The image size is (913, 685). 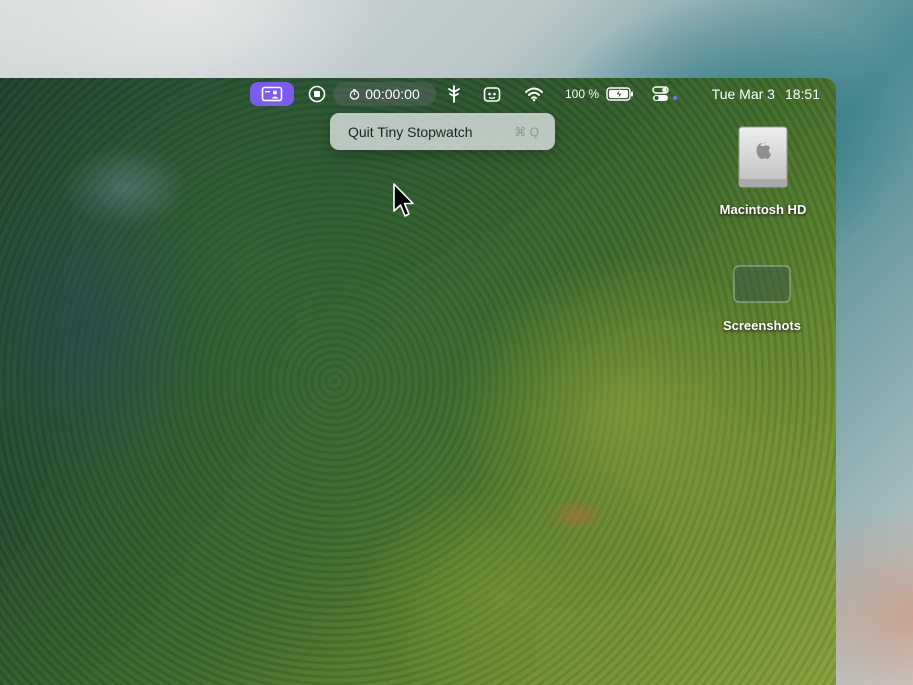 I want to click on menu-bar-time: 18:51, so click(x=802, y=94).